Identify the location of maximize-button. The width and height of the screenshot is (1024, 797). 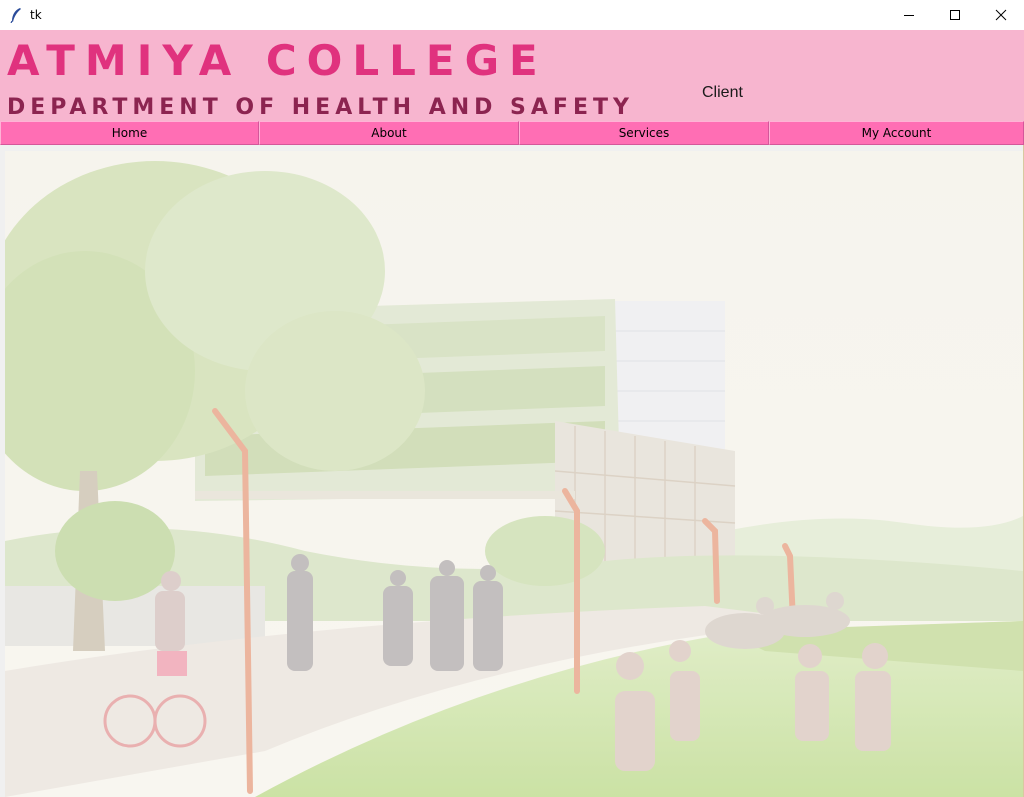
(955, 15).